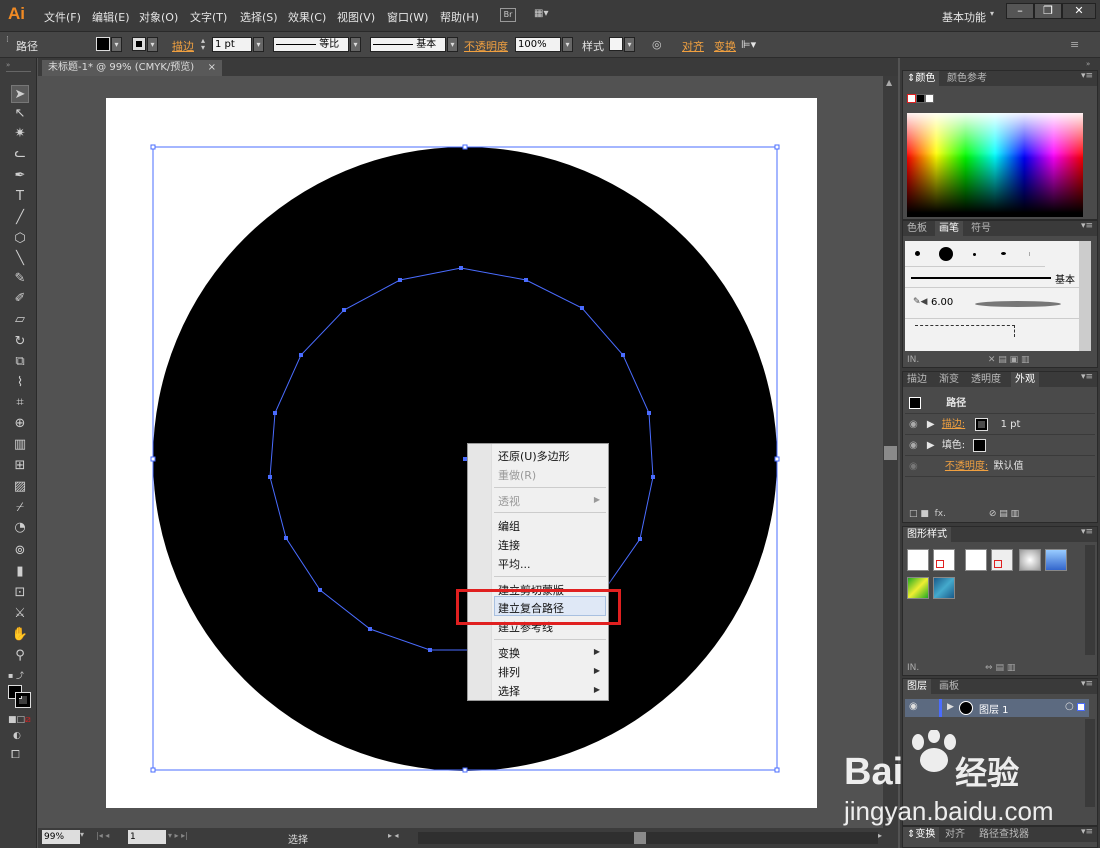  I want to click on menu-gutter, so click(480, 572).